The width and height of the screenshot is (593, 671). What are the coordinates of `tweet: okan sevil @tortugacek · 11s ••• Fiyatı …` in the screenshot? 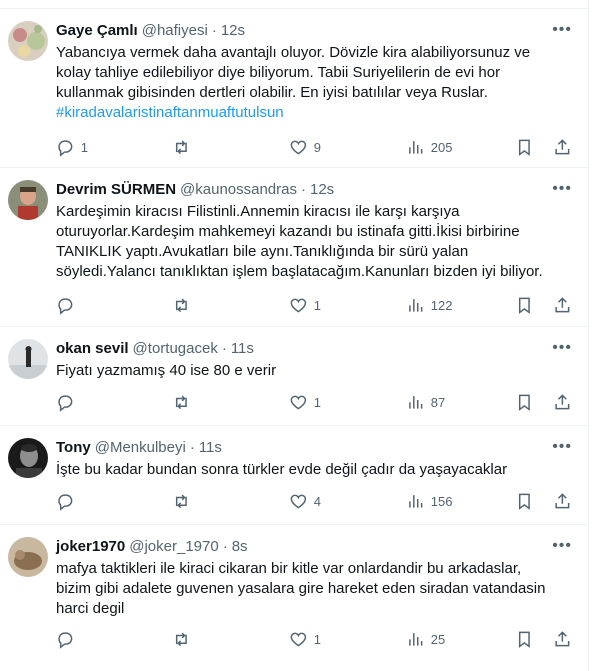 It's located at (294, 376).